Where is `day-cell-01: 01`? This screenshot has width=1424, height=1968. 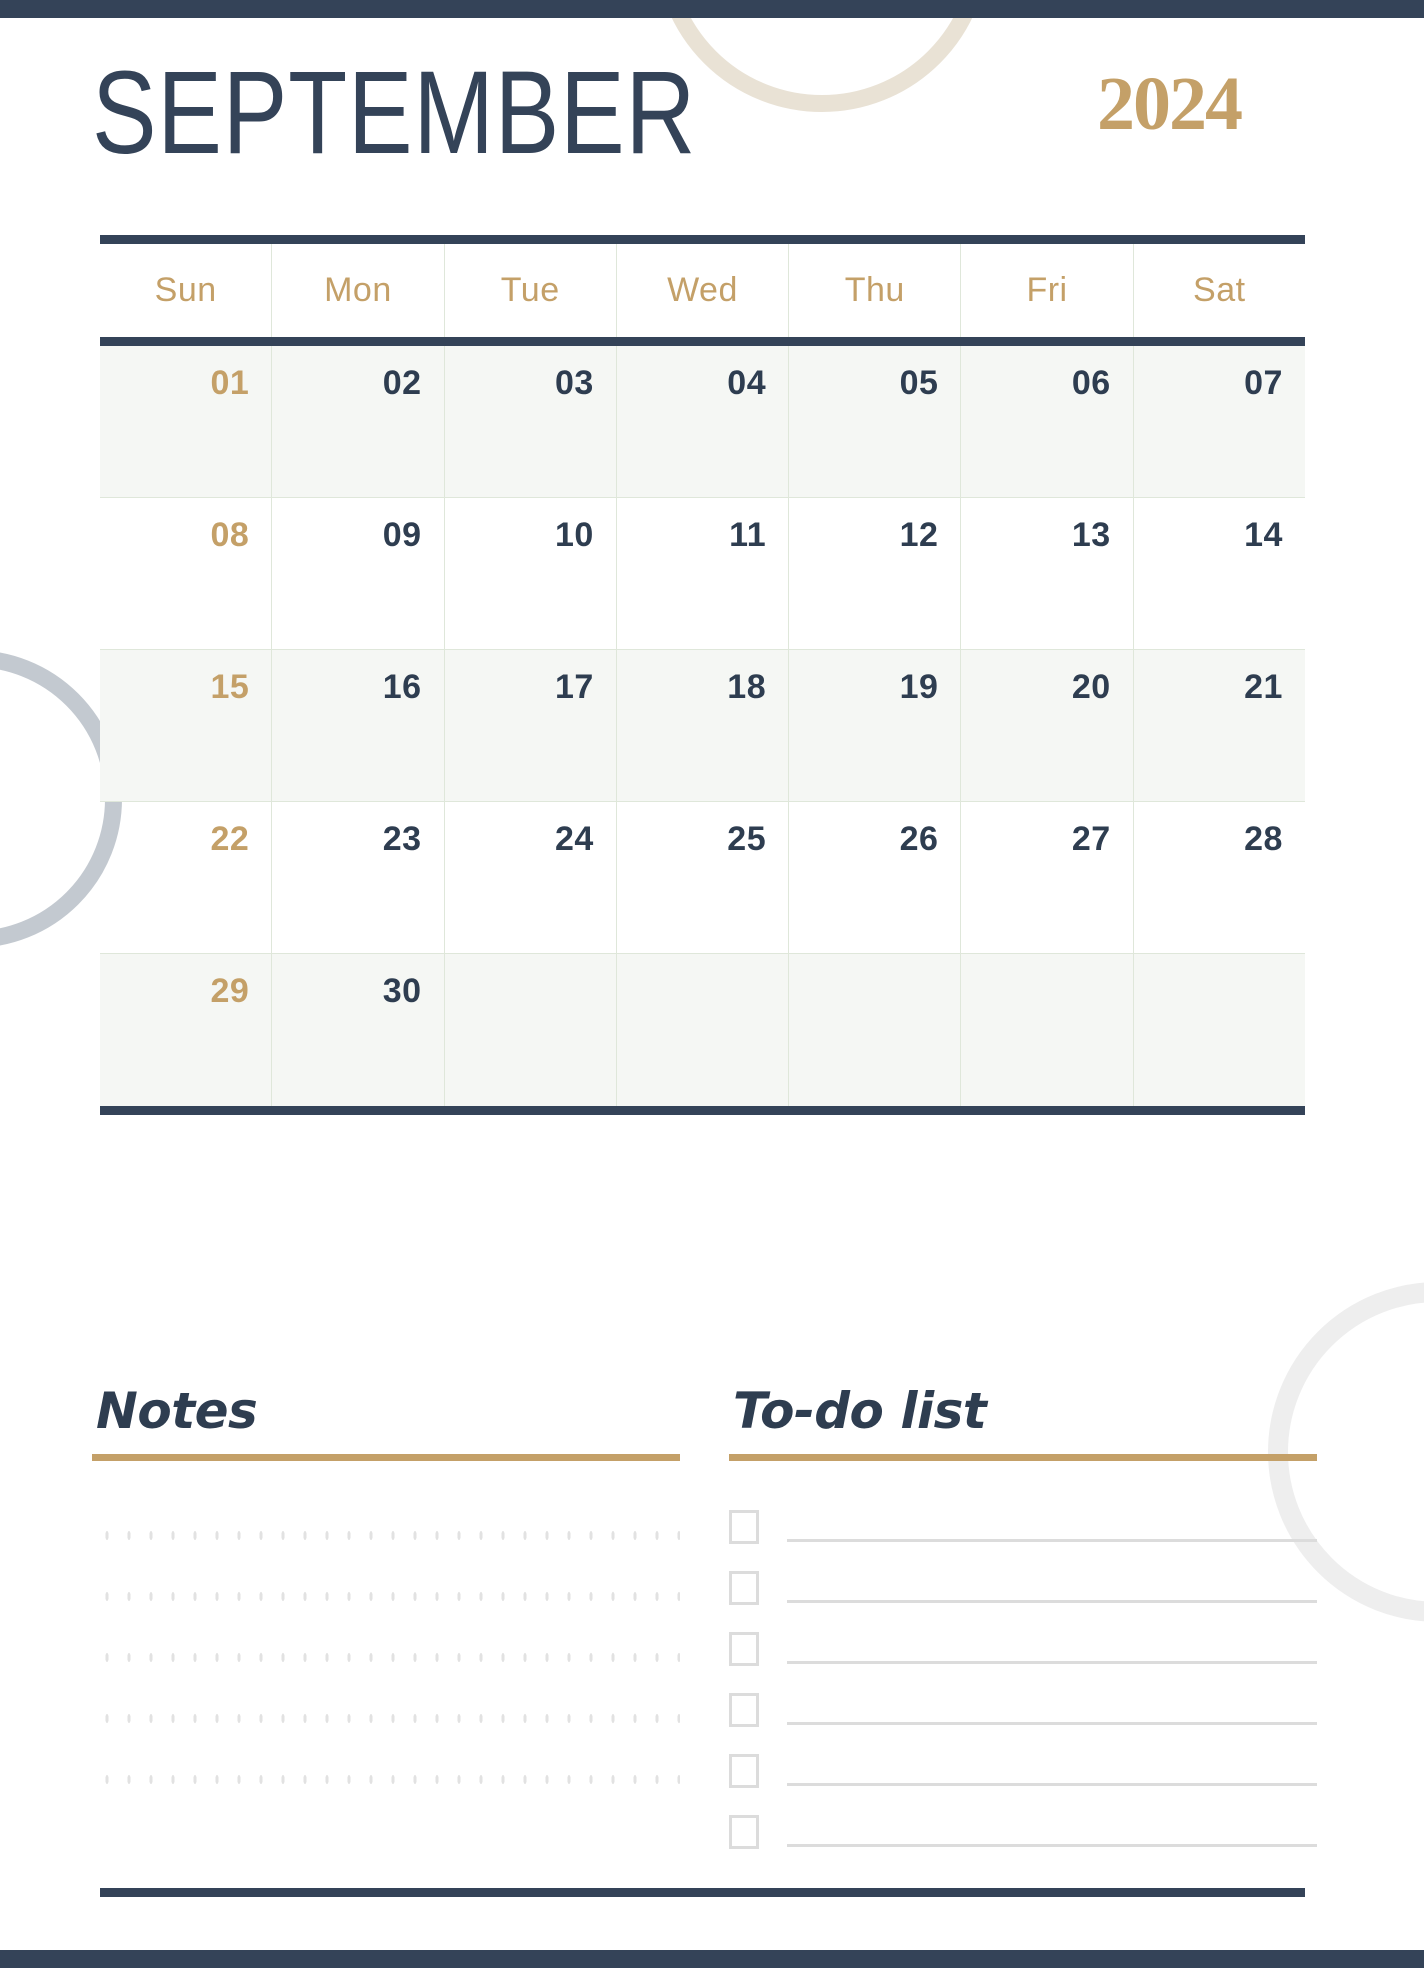
day-cell-01: 01 is located at coordinates (186, 422).